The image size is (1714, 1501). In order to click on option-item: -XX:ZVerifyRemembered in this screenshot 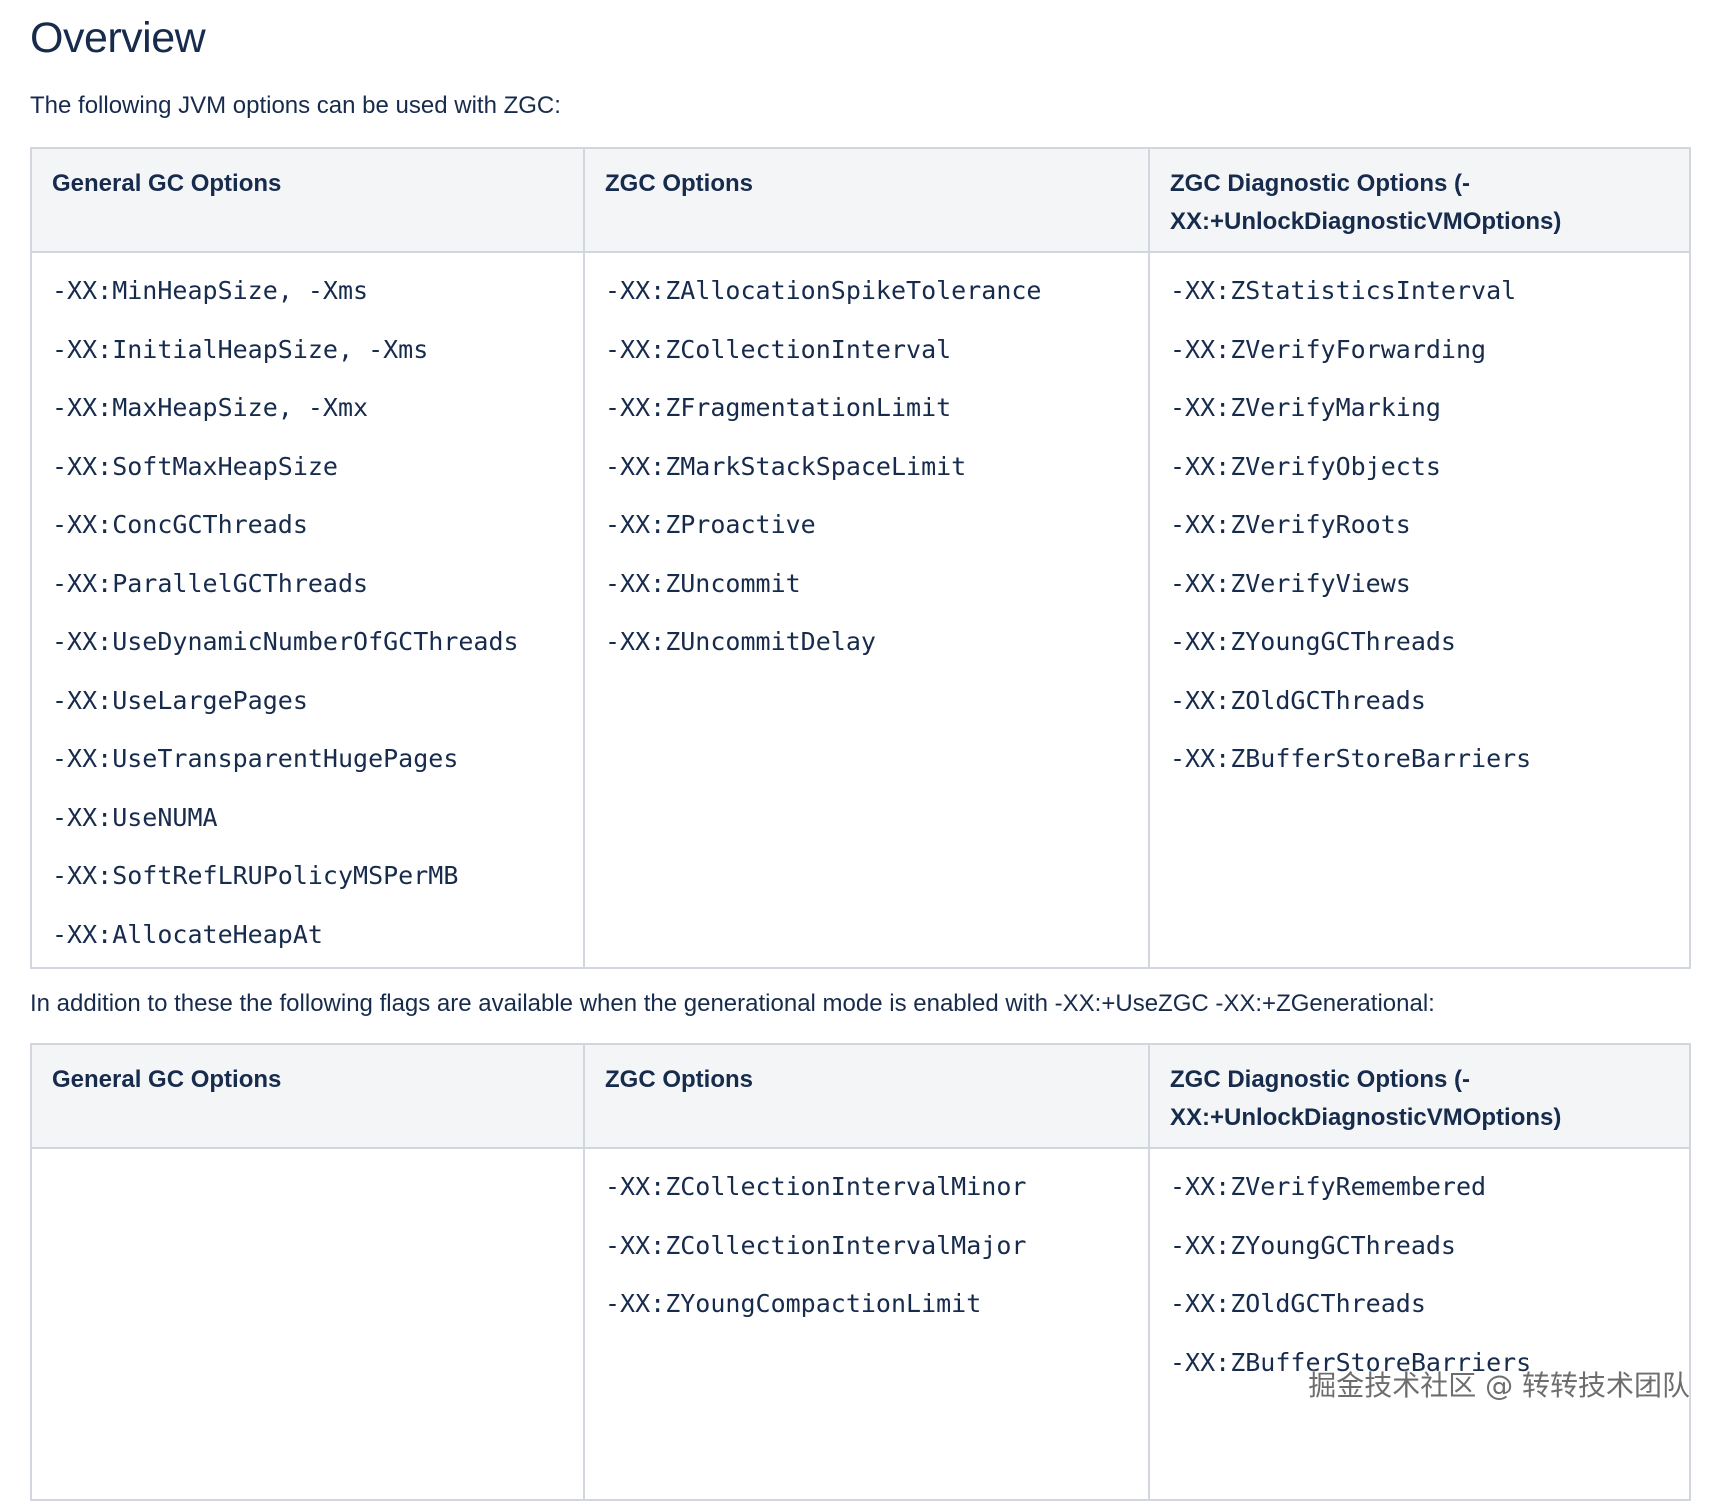, I will do `click(1328, 1186)`.